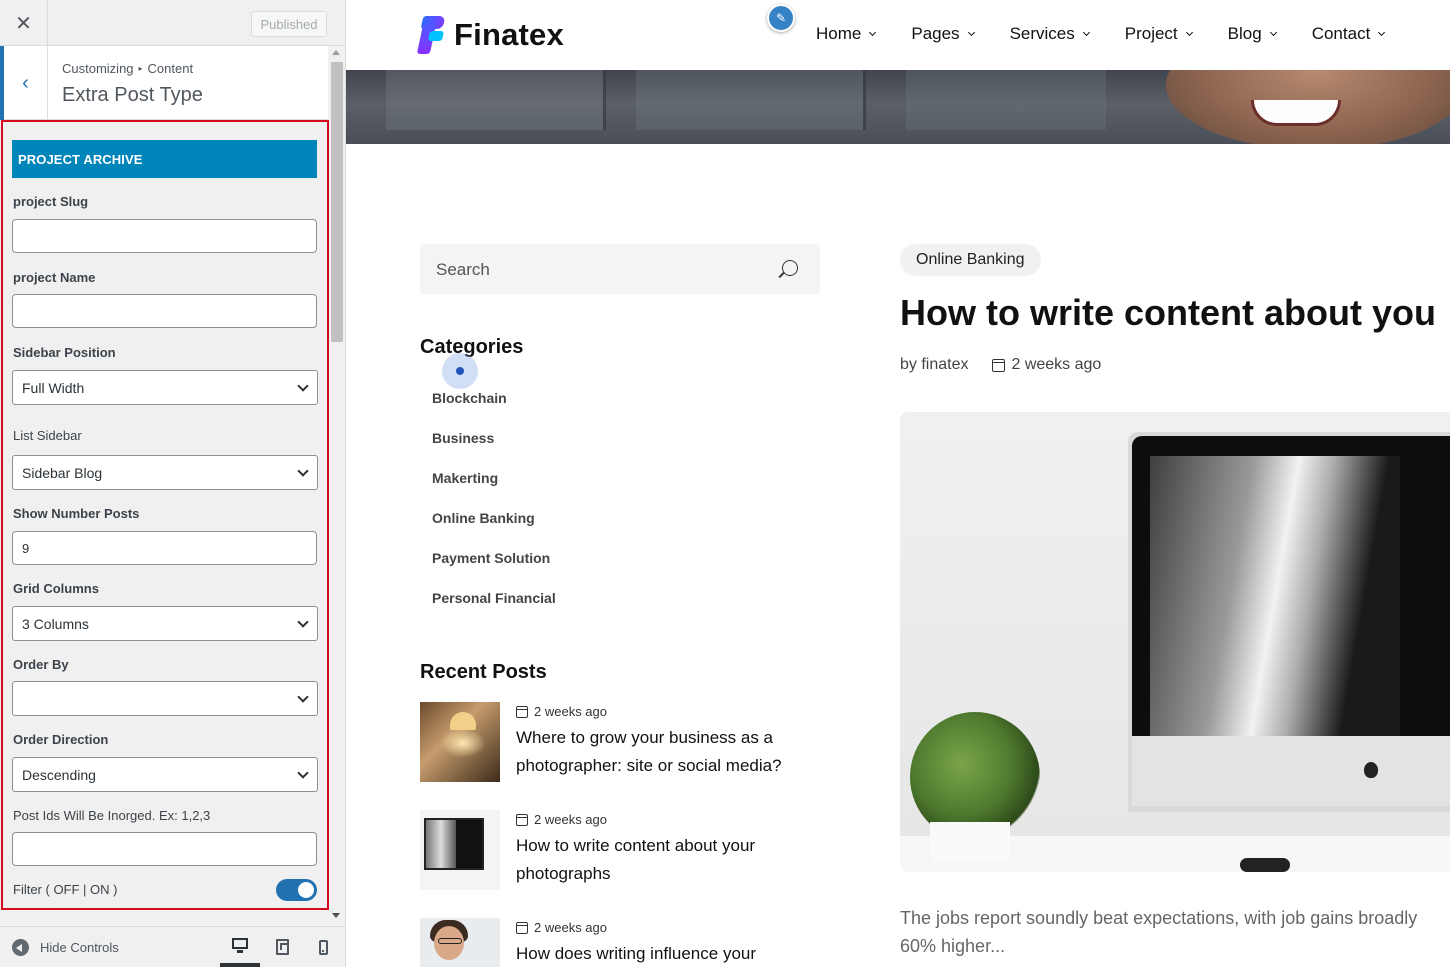  What do you see at coordinates (54, 277) in the screenshot?
I see `project-name-label: project Name` at bounding box center [54, 277].